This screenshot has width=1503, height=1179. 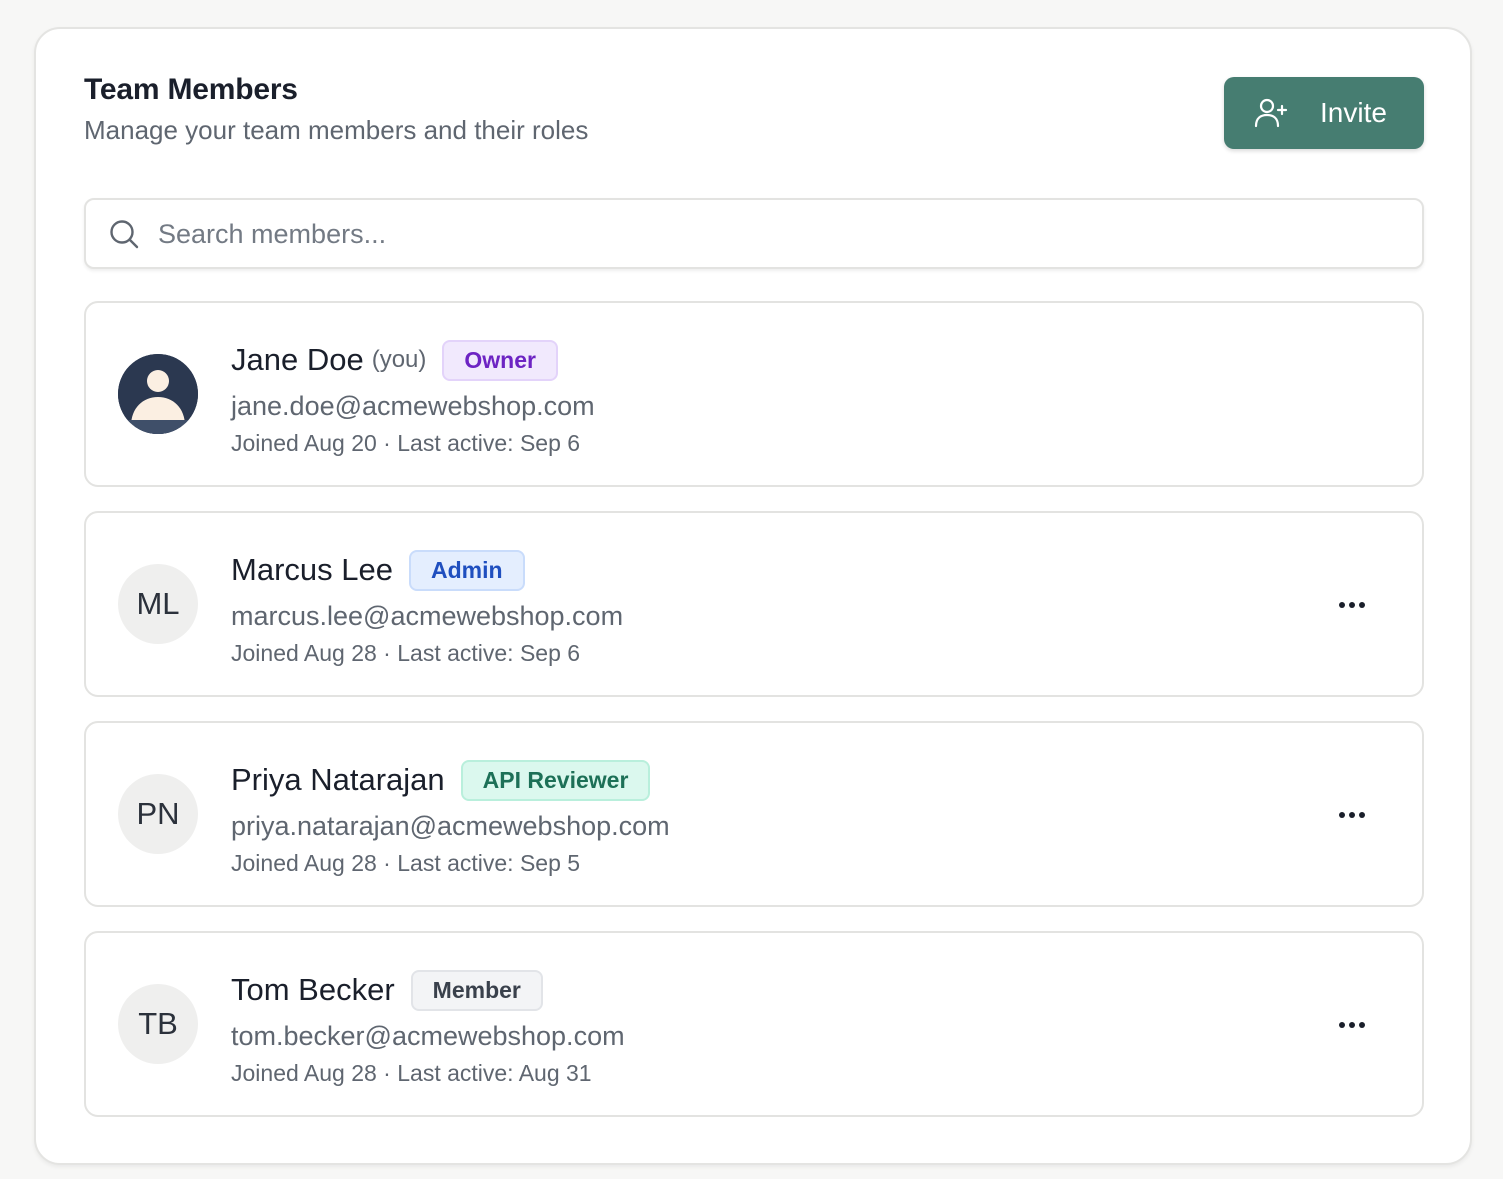 What do you see at coordinates (313, 989) in the screenshot?
I see `member-name: Tom Becker` at bounding box center [313, 989].